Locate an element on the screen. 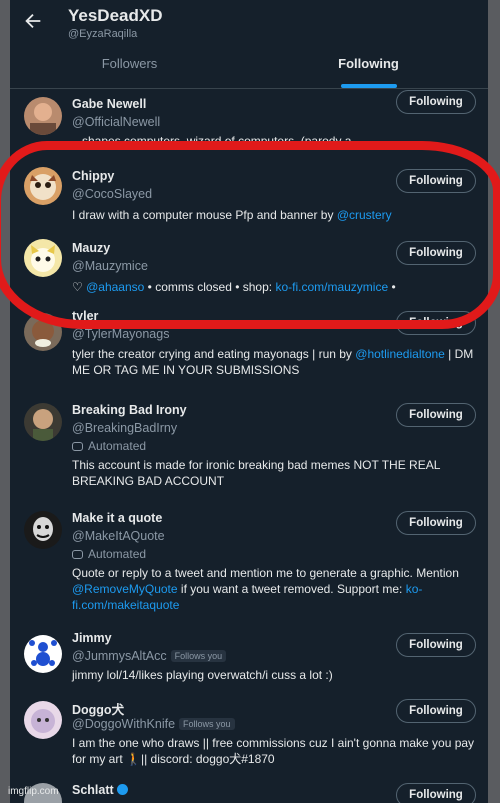  bio-text: ♡ is located at coordinates (79, 287).